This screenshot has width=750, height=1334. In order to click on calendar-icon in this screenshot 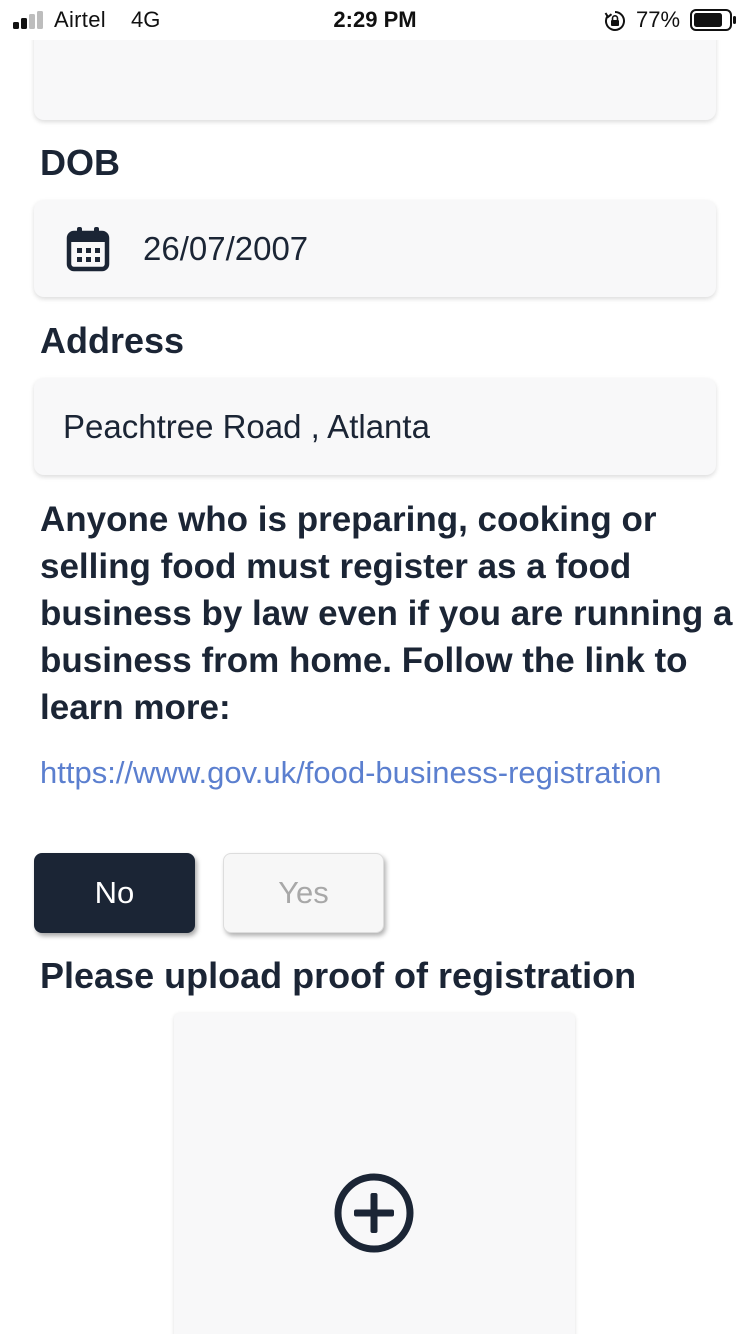, I will do `click(88, 249)`.